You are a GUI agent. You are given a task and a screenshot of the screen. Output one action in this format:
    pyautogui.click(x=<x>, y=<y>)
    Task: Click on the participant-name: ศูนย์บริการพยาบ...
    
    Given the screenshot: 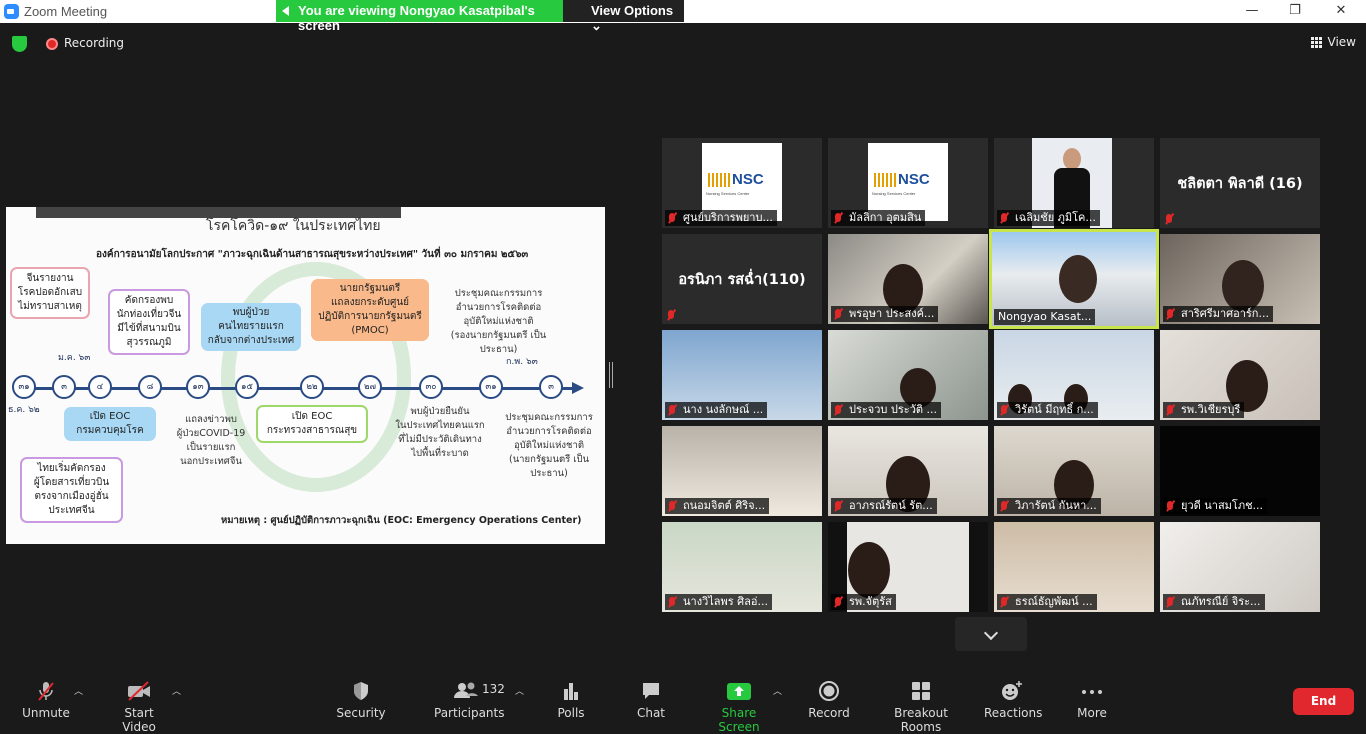 What is the action you would take?
    pyautogui.click(x=721, y=218)
    